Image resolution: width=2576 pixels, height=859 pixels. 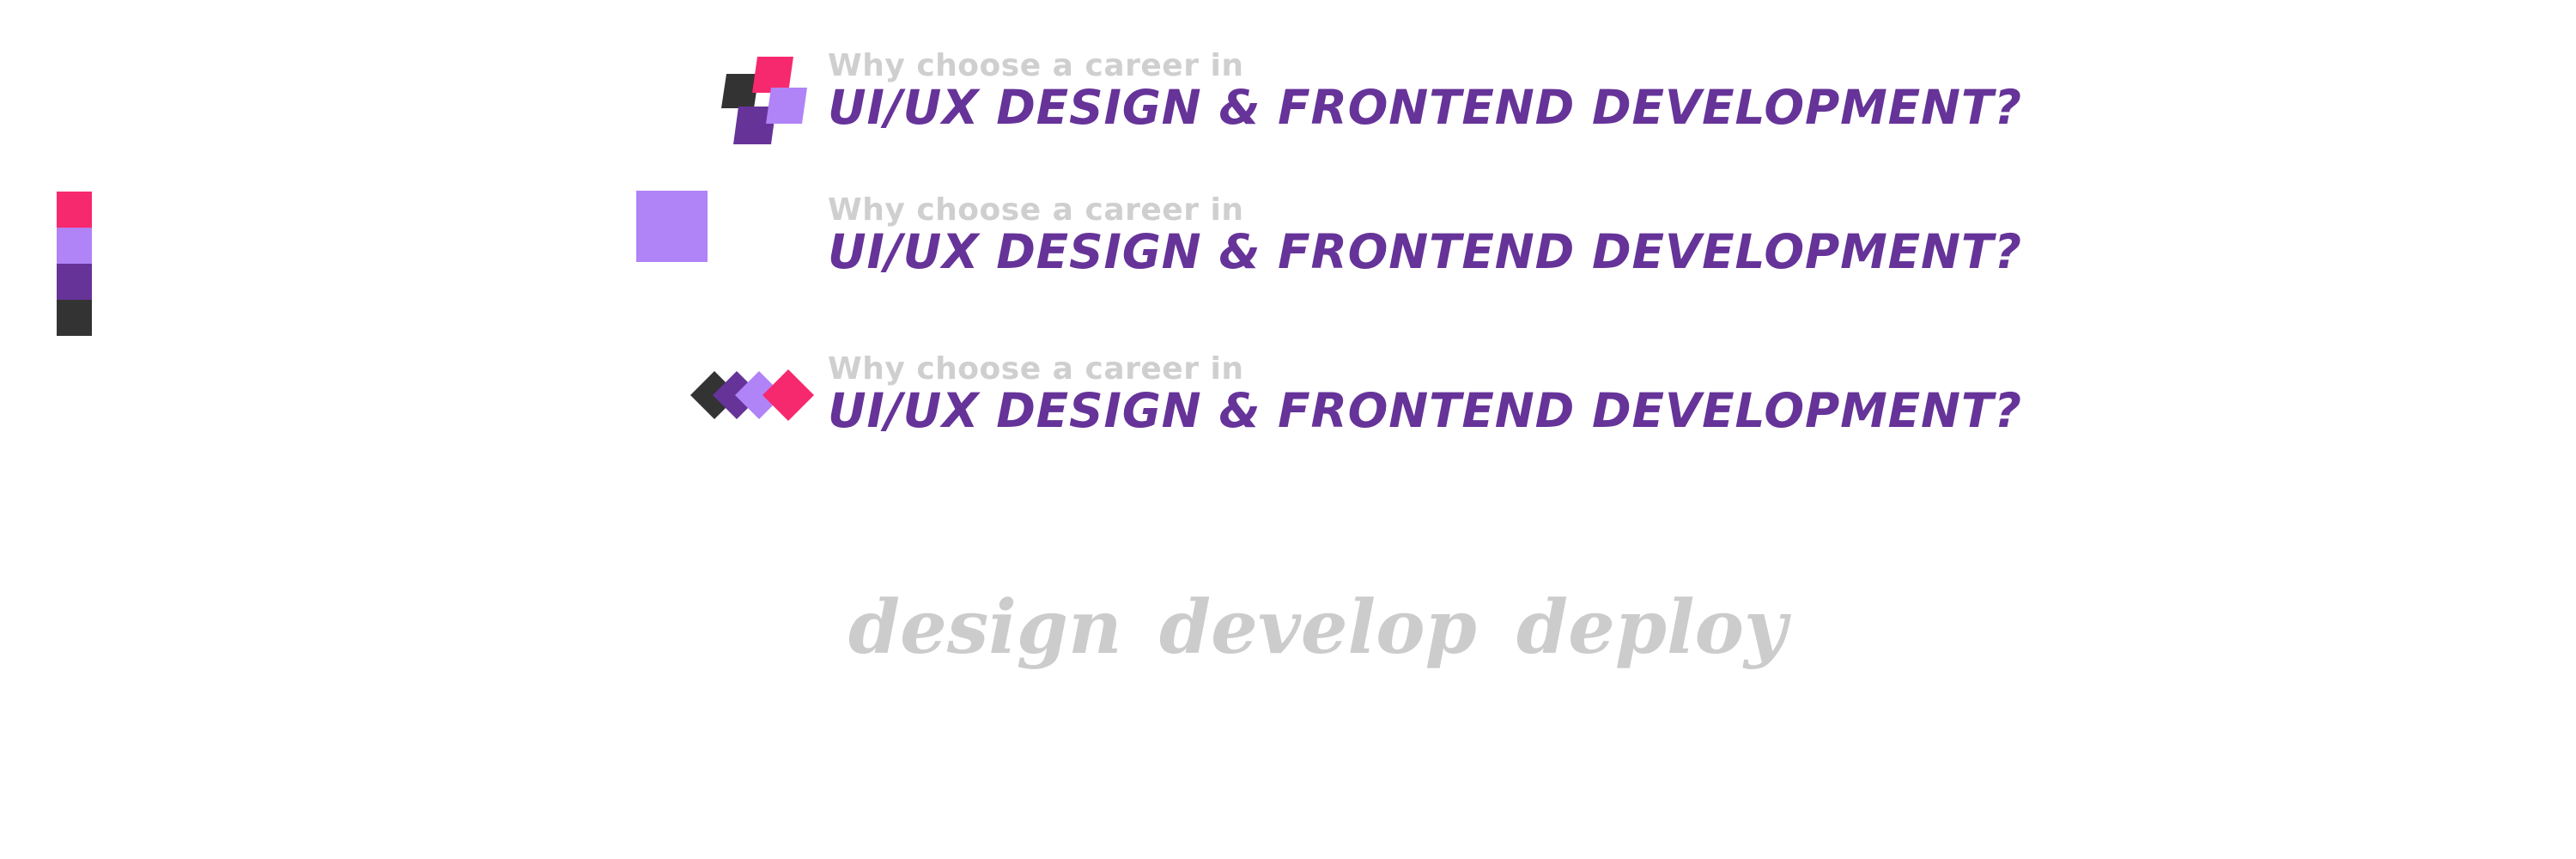 I want to click on square-logo-icon, so click(x=672, y=226).